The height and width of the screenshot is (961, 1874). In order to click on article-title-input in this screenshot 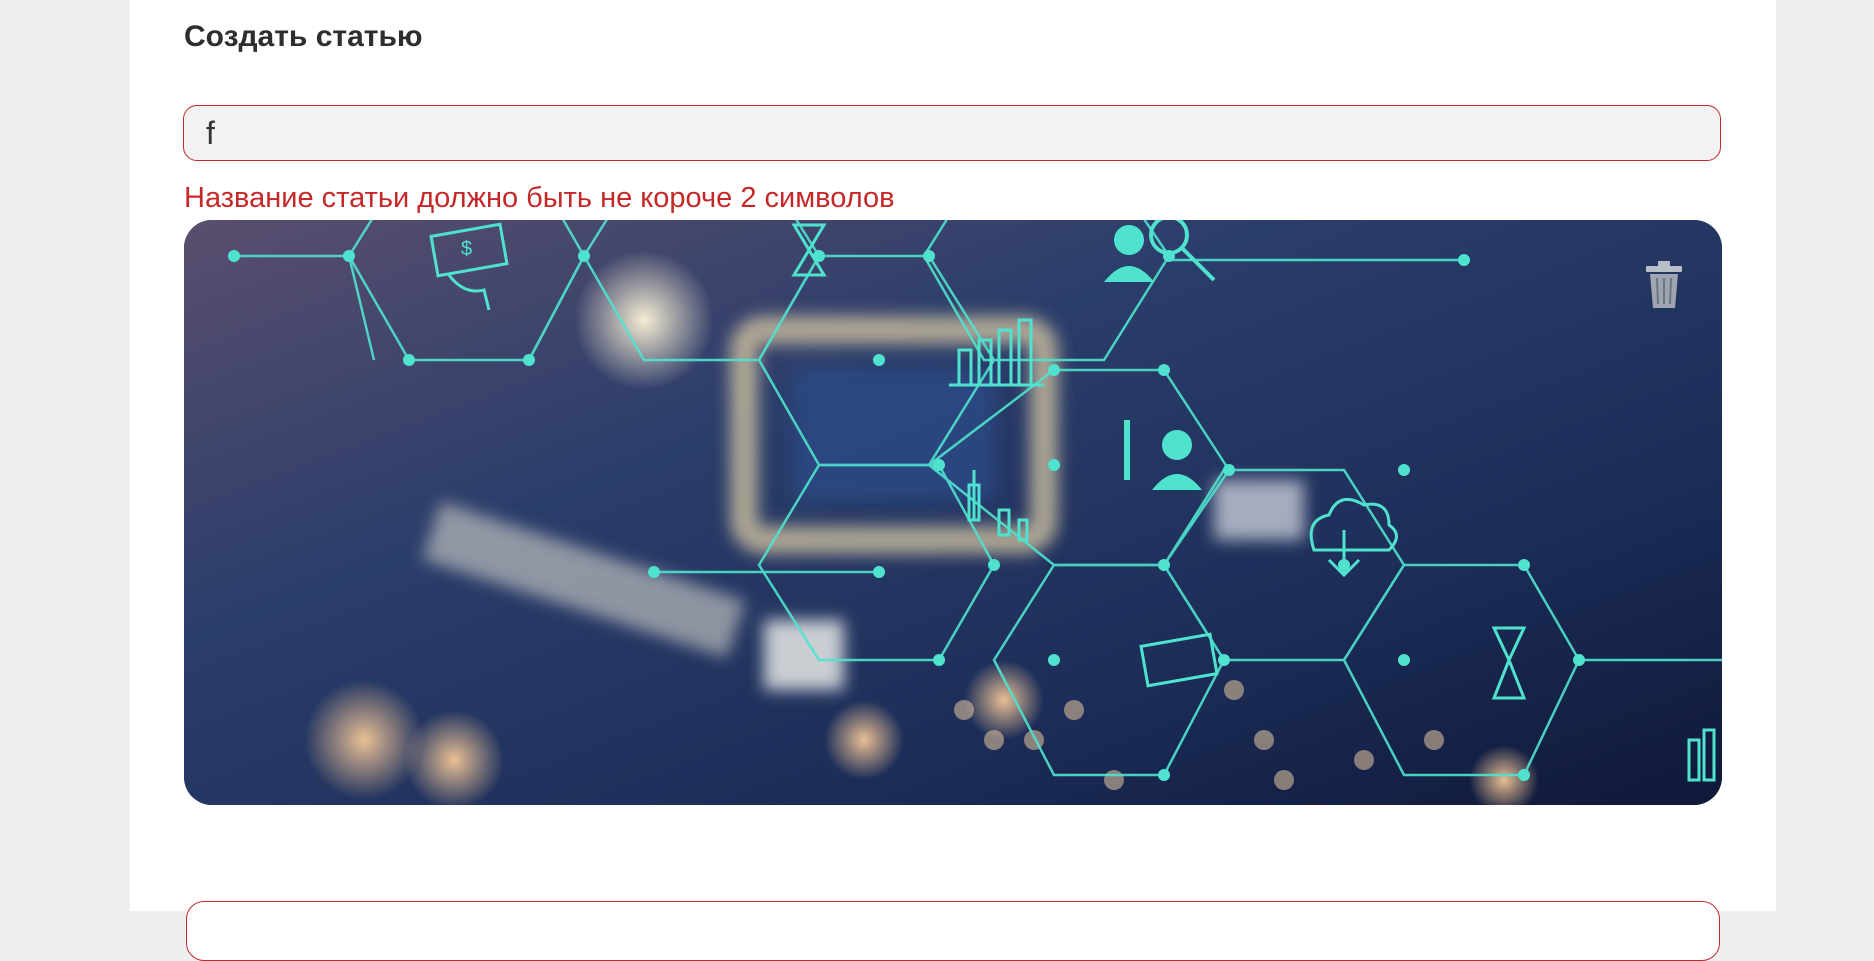, I will do `click(952, 133)`.